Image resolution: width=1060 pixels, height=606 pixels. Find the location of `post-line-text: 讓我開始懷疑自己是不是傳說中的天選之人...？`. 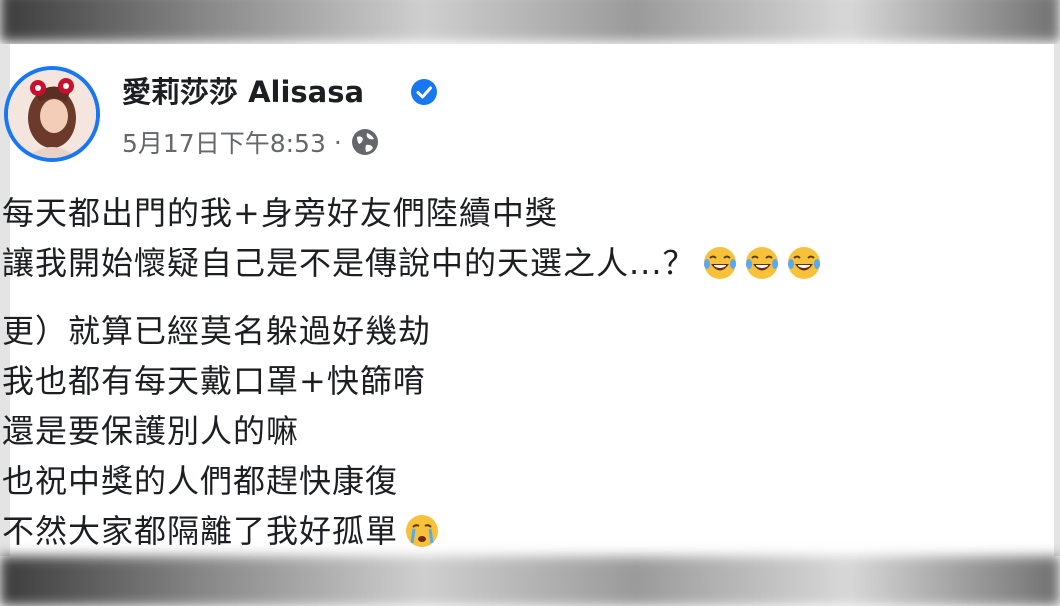

post-line-text: 讓我開始懷疑自己是不是傳說中的天選之人...？ is located at coordinates (349, 263).